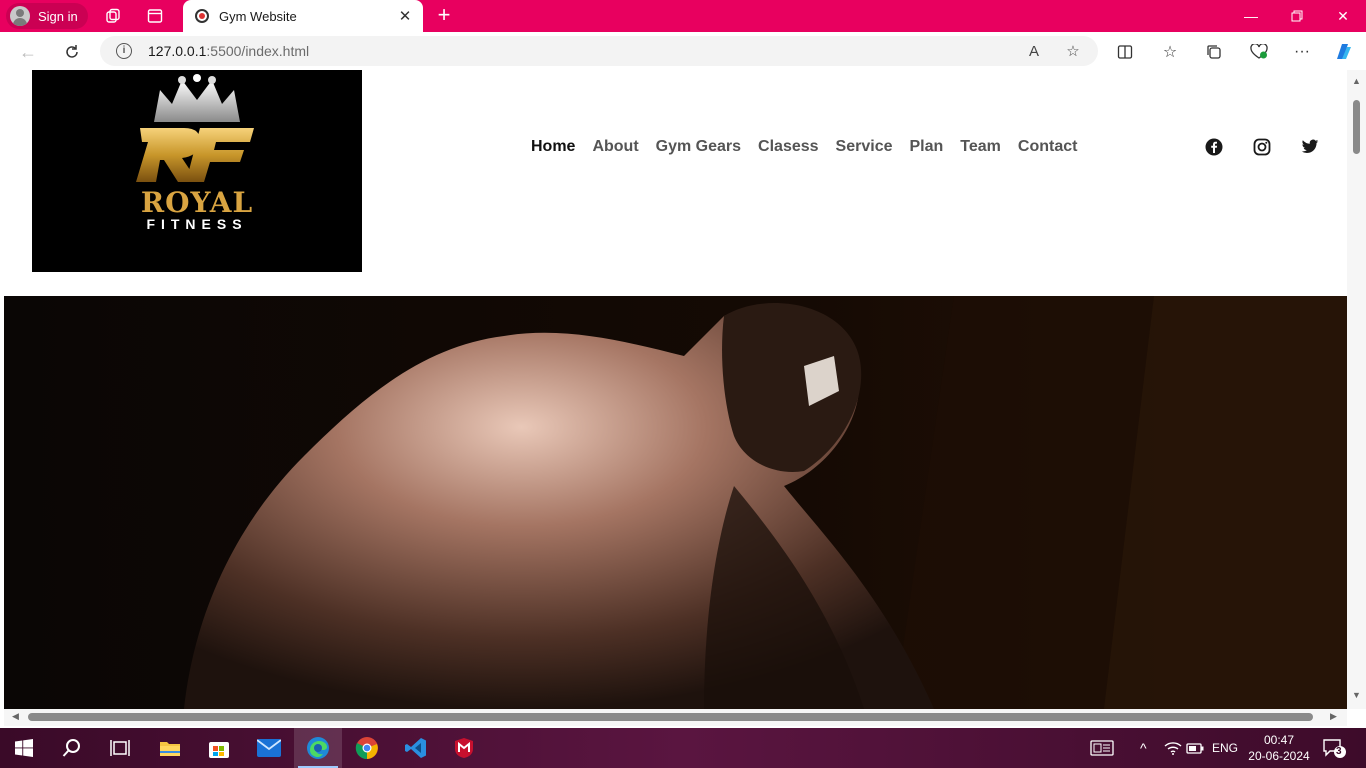  What do you see at coordinates (1102, 748) in the screenshot?
I see `news-widget-icon` at bounding box center [1102, 748].